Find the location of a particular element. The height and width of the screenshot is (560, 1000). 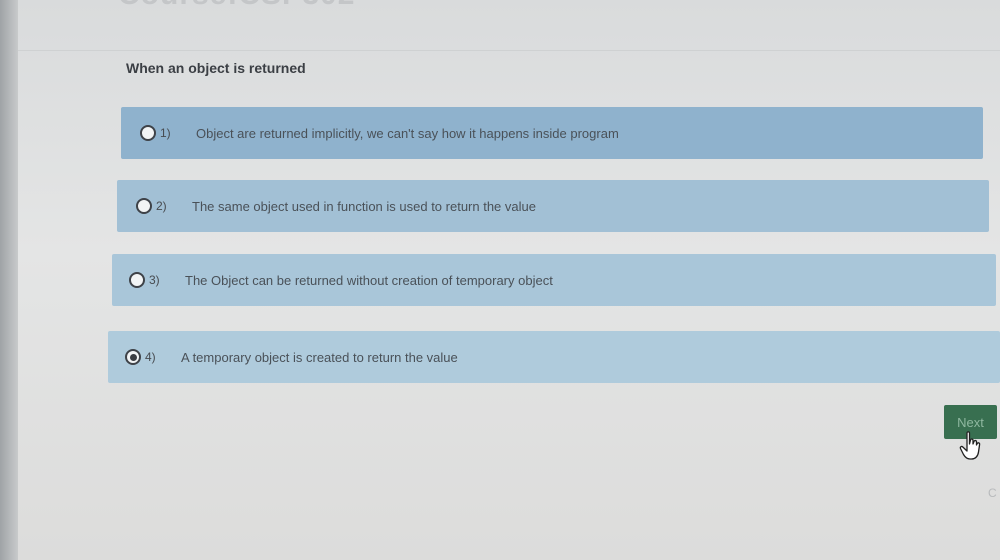

divider is located at coordinates (509, 50).